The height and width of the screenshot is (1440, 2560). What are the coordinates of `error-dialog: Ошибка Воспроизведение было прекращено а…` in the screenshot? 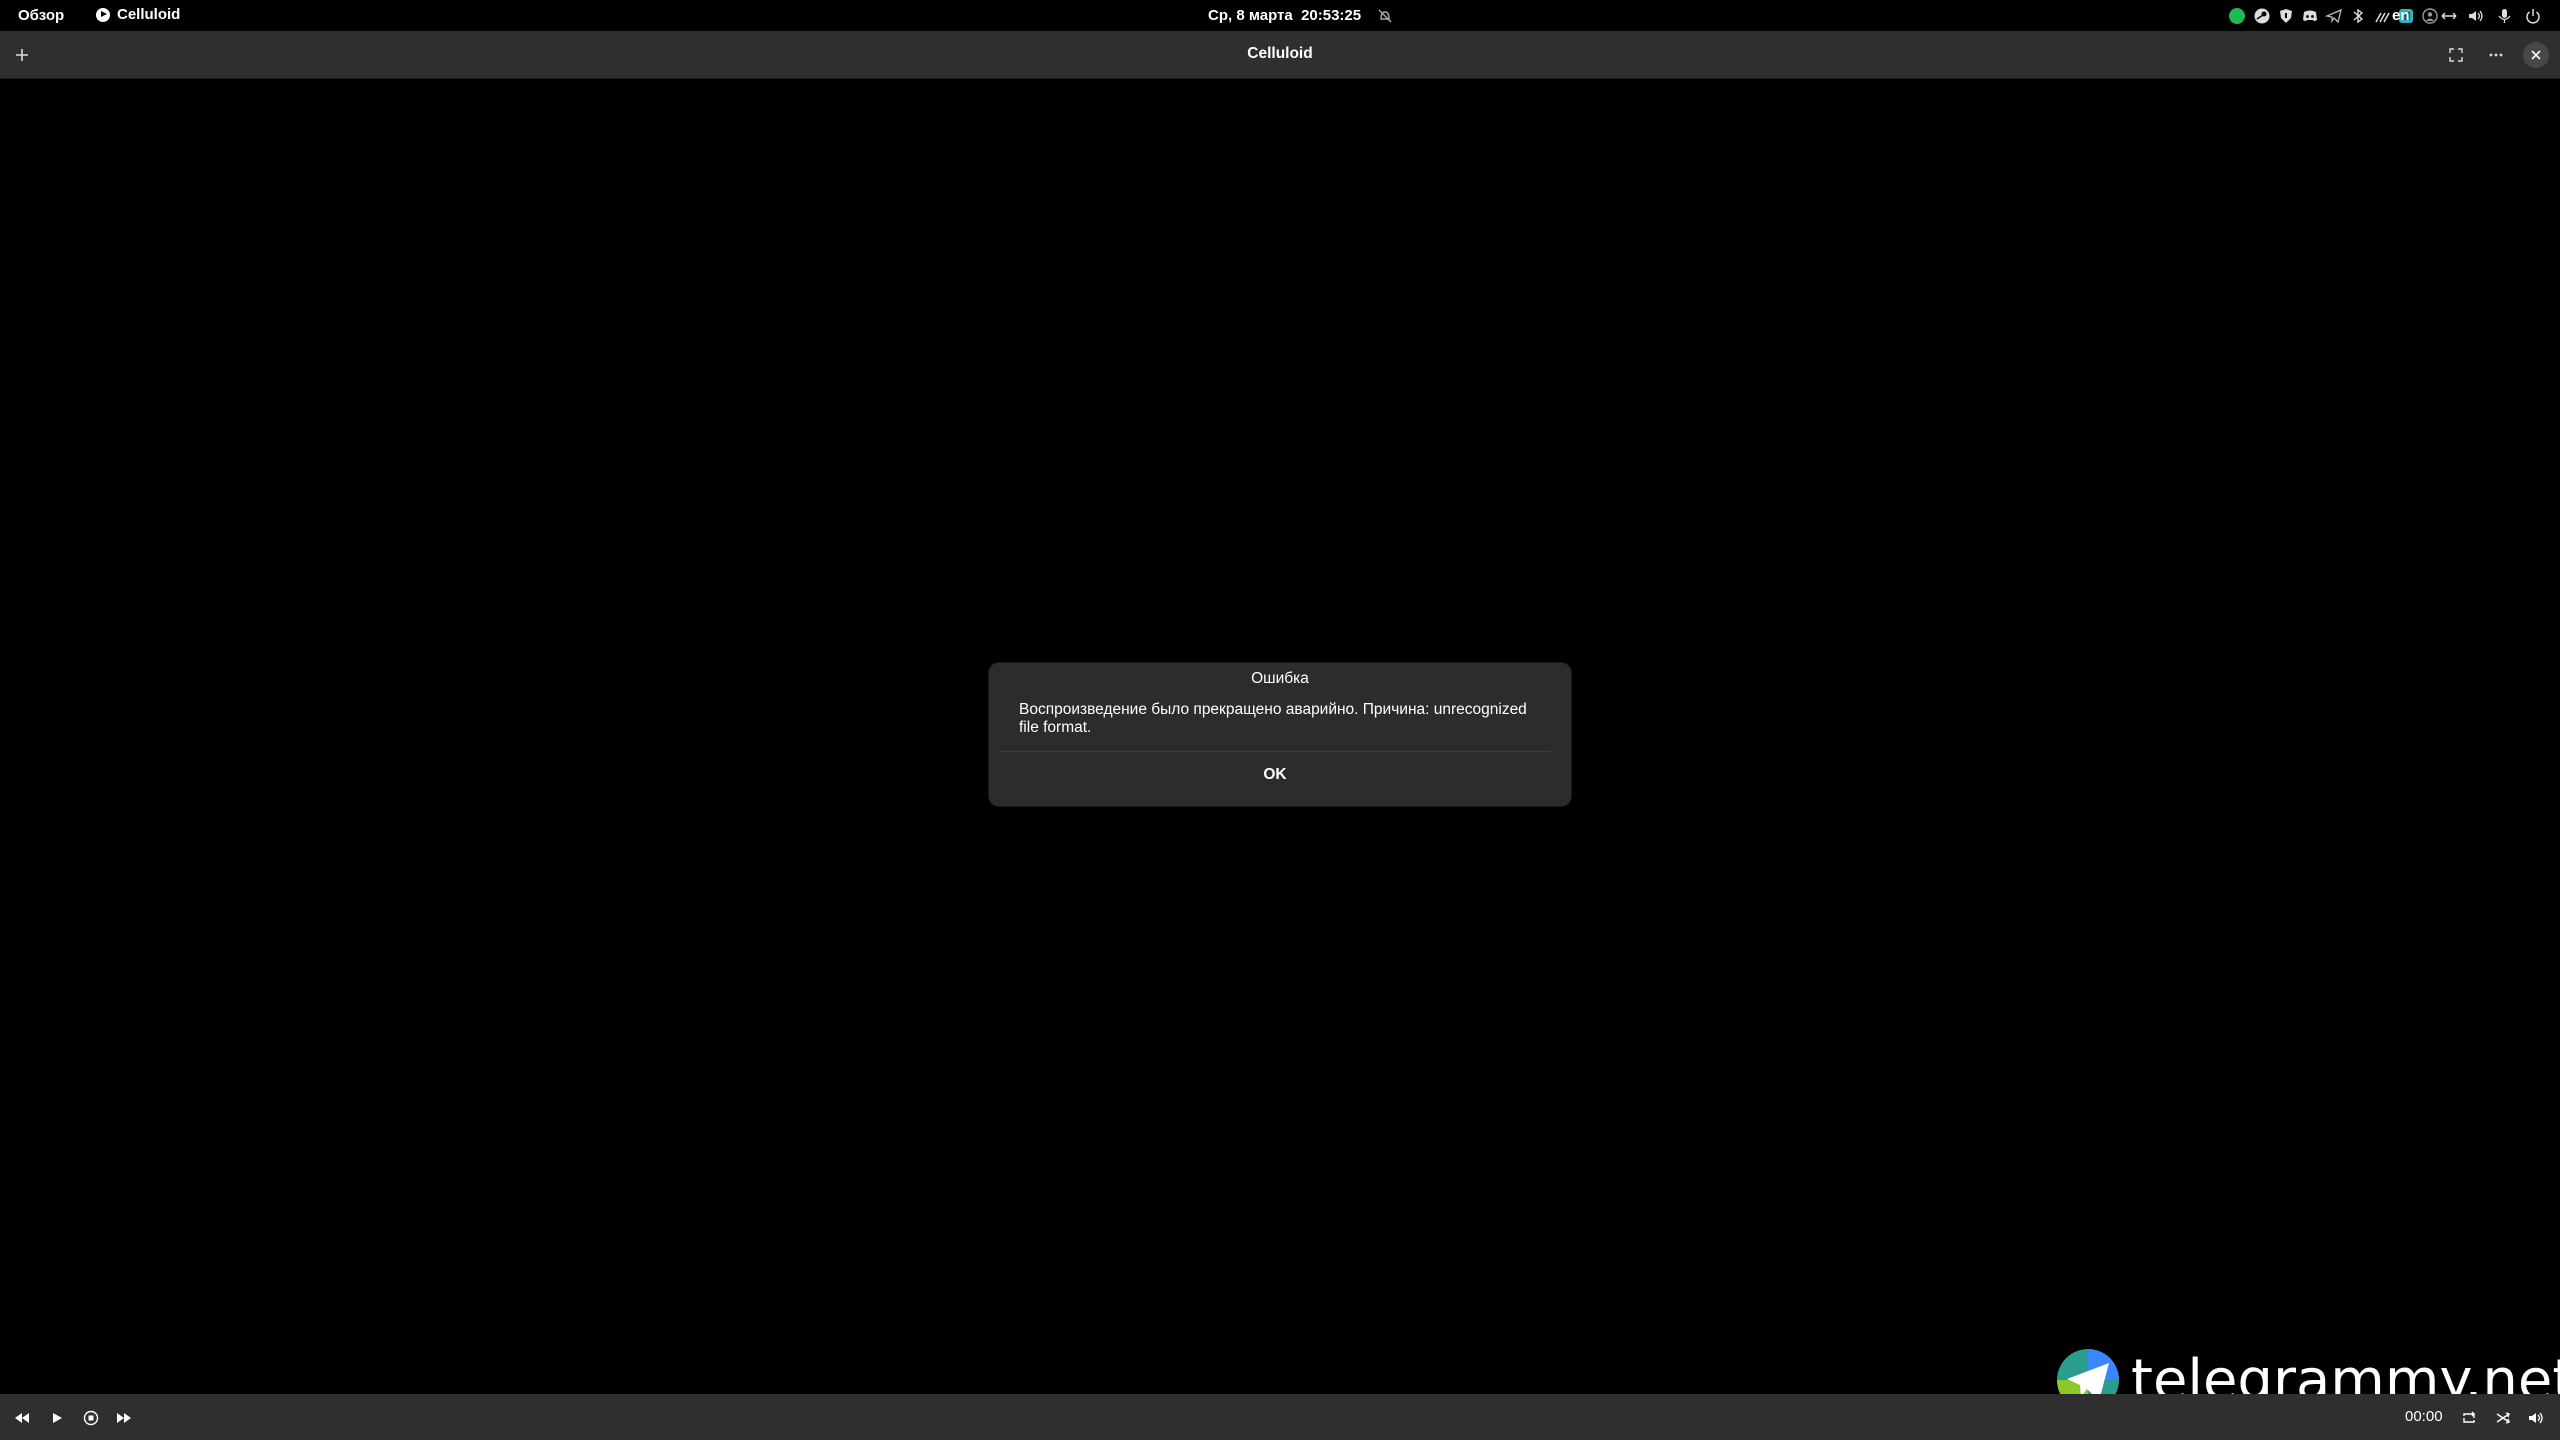 It's located at (1280, 734).